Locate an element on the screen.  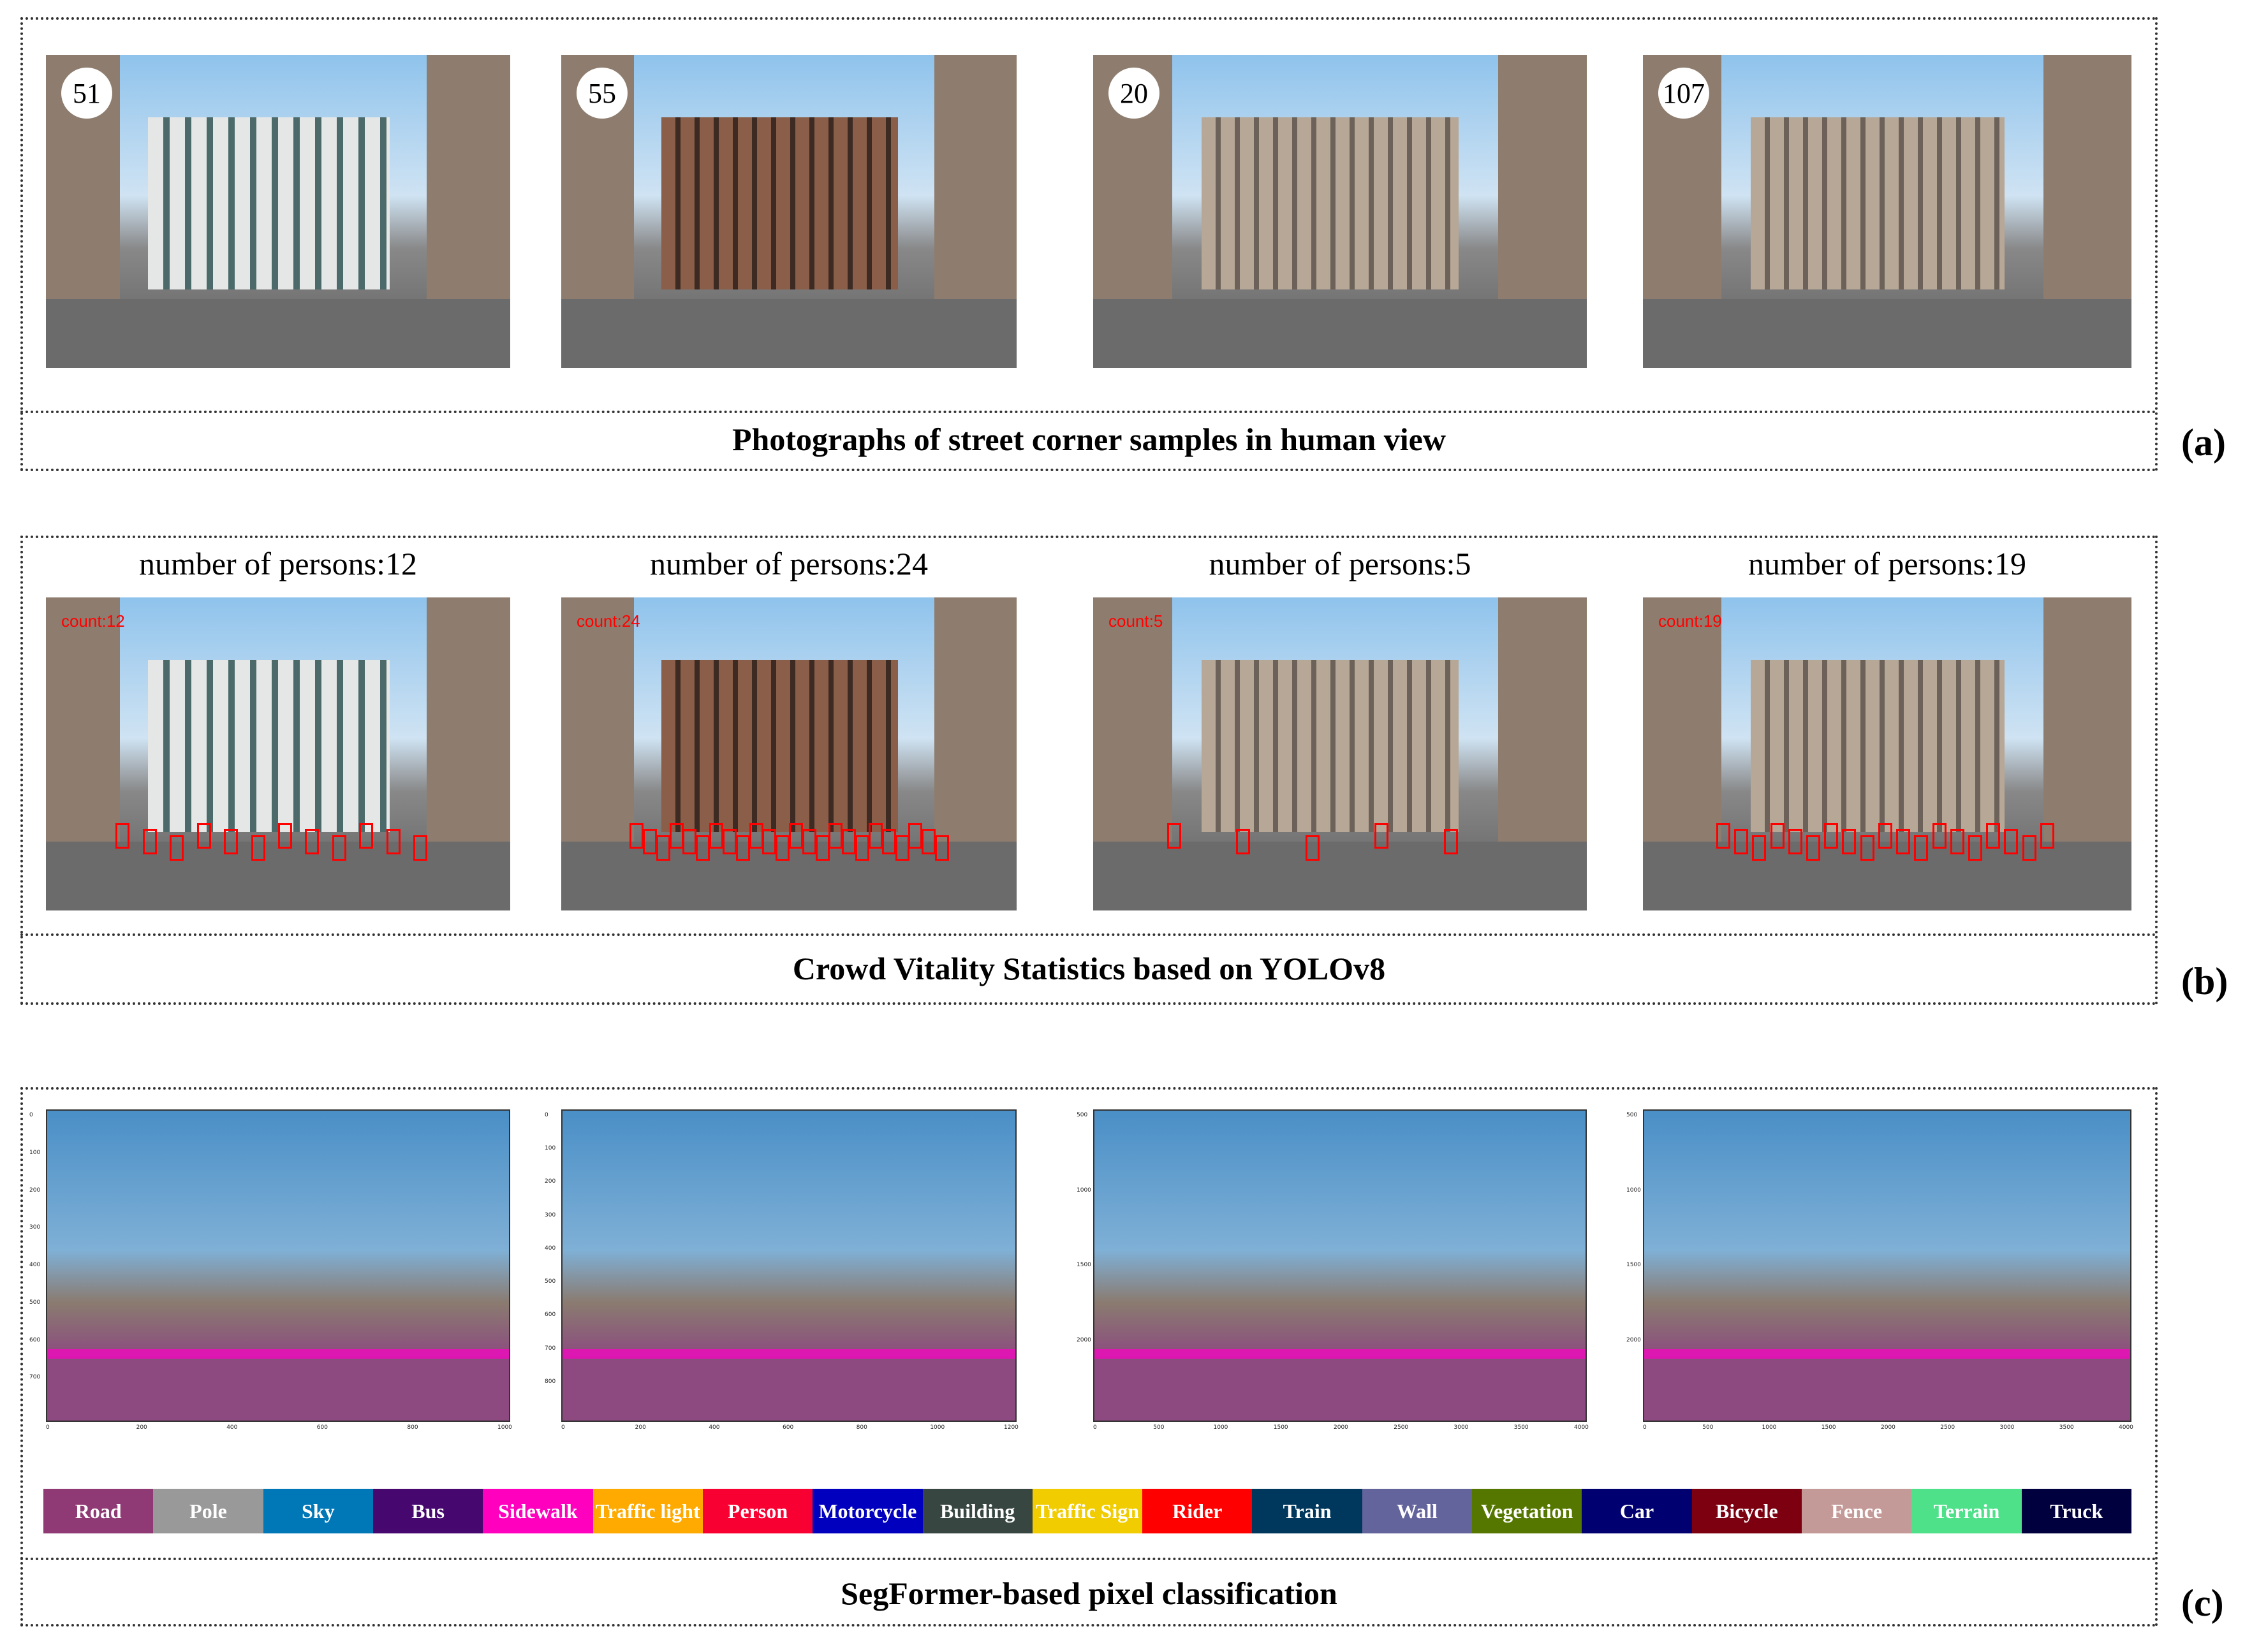
legend-item: Vegetation is located at coordinates (1527, 1511).